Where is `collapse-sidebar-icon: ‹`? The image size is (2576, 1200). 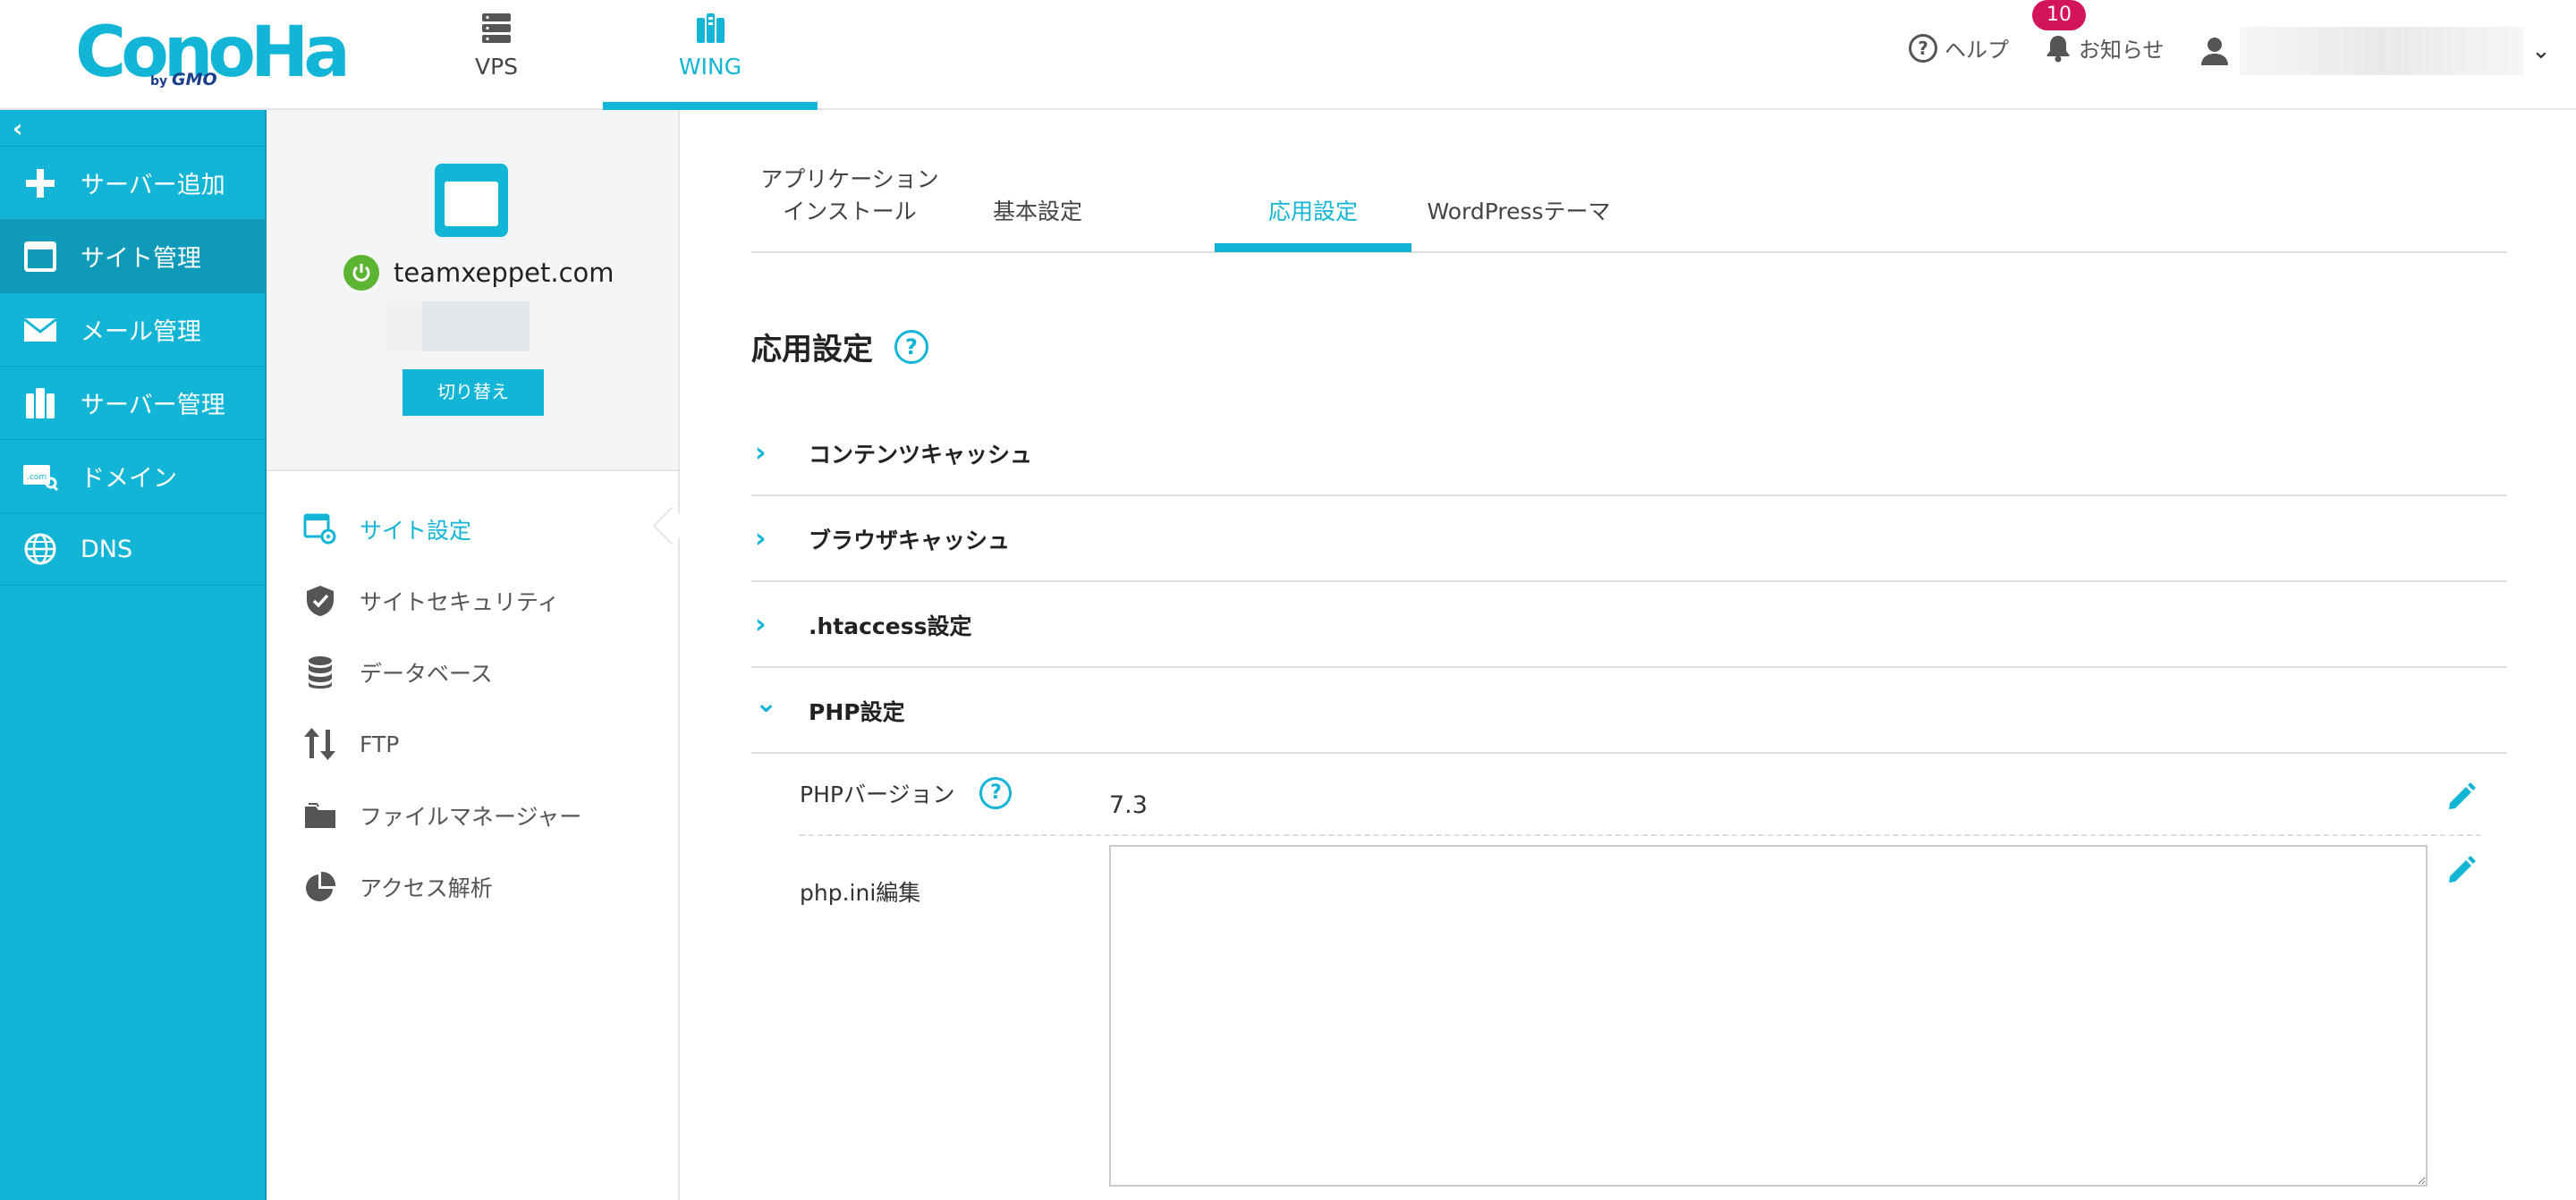 collapse-sidebar-icon: ‹ is located at coordinates (18, 129).